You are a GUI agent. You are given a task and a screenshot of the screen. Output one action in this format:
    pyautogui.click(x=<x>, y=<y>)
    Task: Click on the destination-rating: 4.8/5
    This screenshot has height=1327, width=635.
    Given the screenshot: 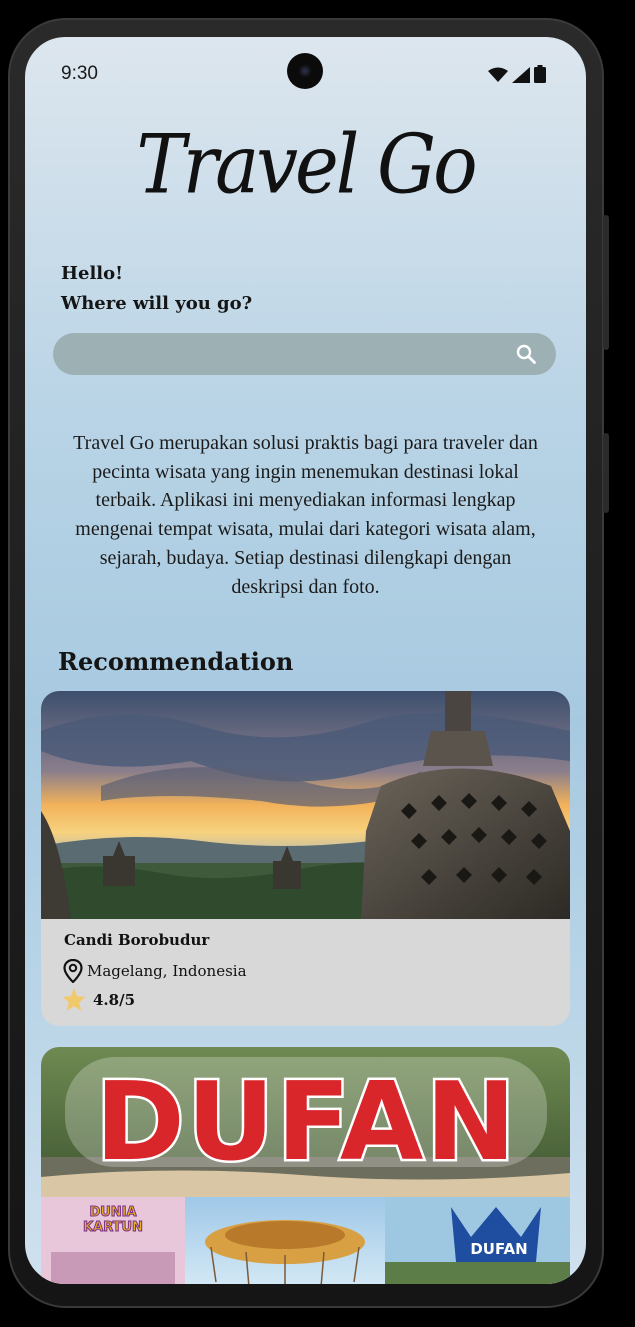 What is the action you would take?
    pyautogui.click(x=98, y=1000)
    